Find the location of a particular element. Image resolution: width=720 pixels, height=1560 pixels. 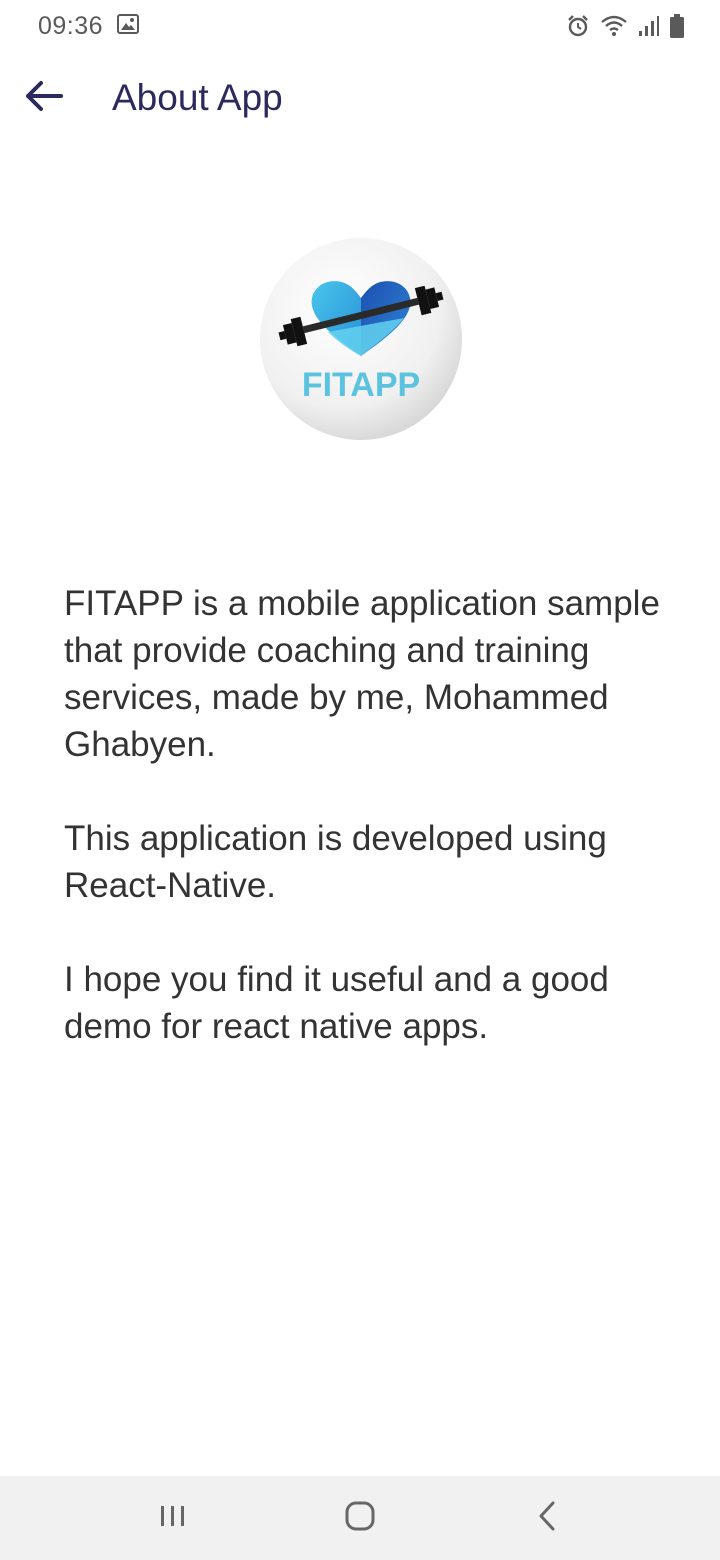

system-back-button is located at coordinates (547, 1518).